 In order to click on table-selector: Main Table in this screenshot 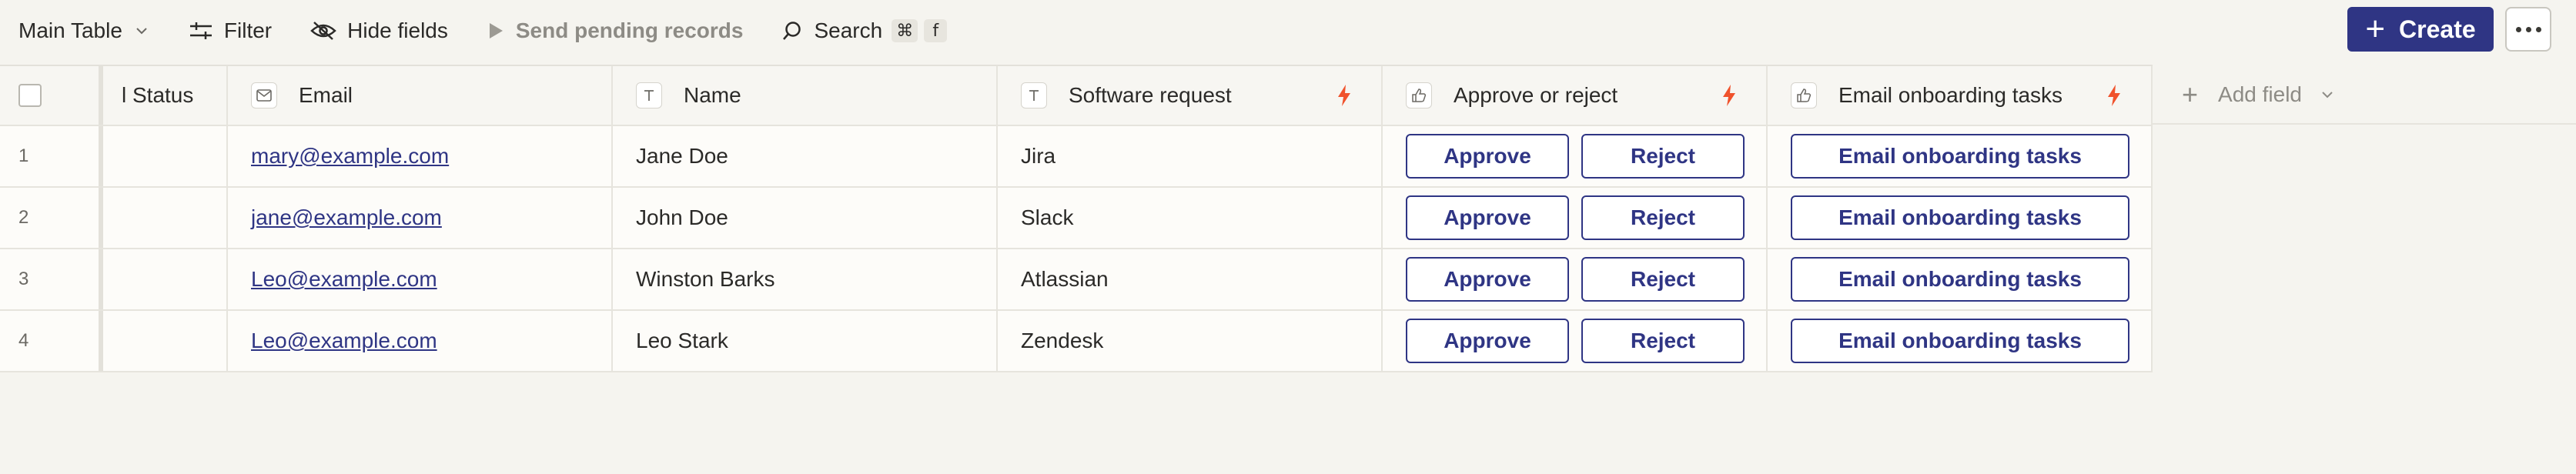, I will do `click(84, 31)`.